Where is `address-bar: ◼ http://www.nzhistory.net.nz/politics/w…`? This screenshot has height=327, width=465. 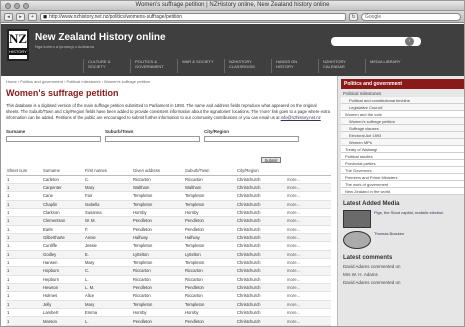 address-bar: ◼ http://www.nzhistory.net.nz/politics/w… is located at coordinates (193, 16).